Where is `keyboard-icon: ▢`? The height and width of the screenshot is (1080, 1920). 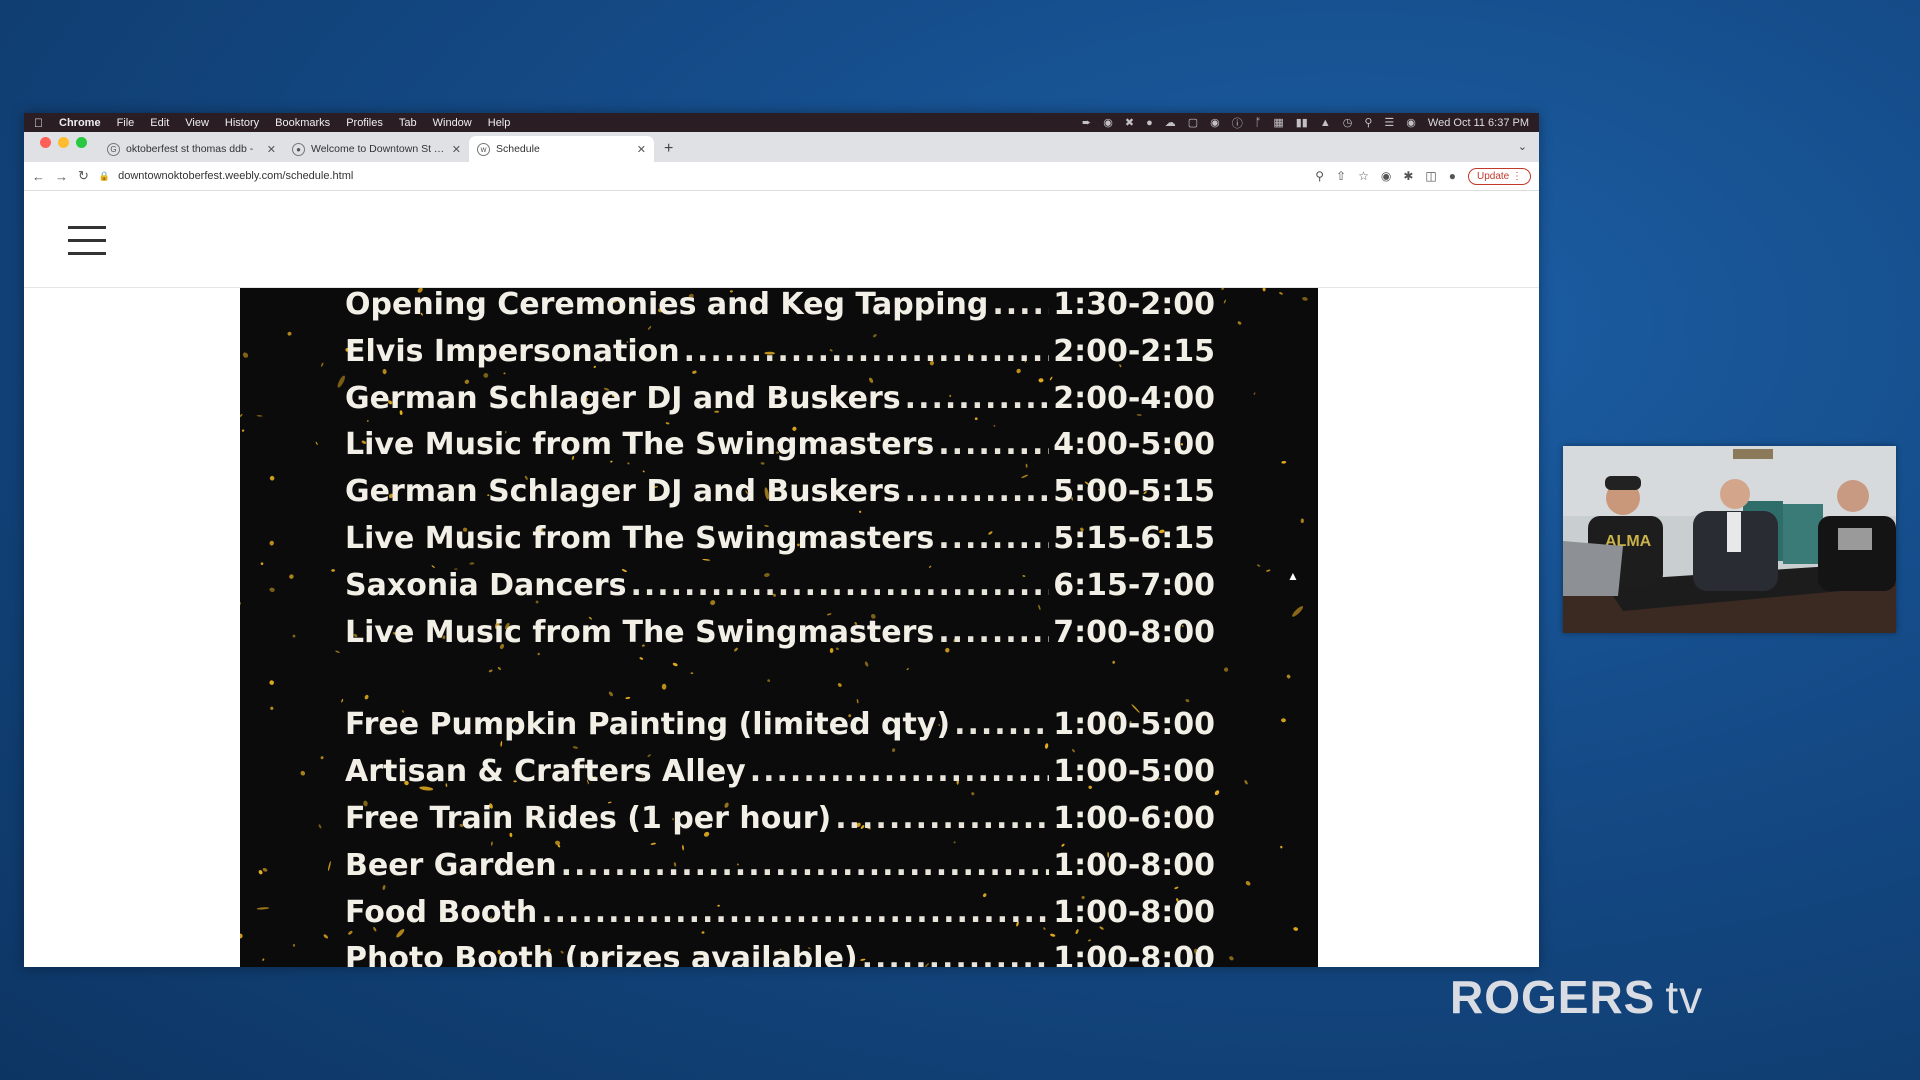 keyboard-icon: ▢ is located at coordinates (1193, 122).